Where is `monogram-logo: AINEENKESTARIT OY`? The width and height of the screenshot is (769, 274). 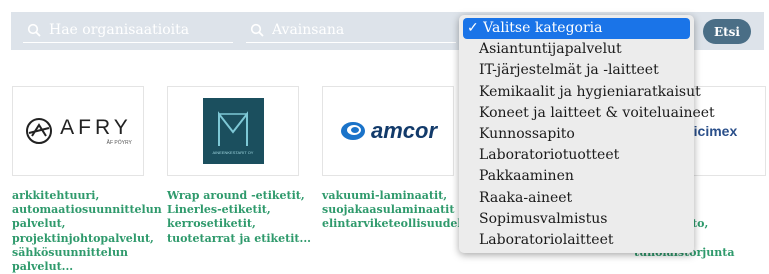
monogram-logo: AINEENKESTARIT OY is located at coordinates (233, 131).